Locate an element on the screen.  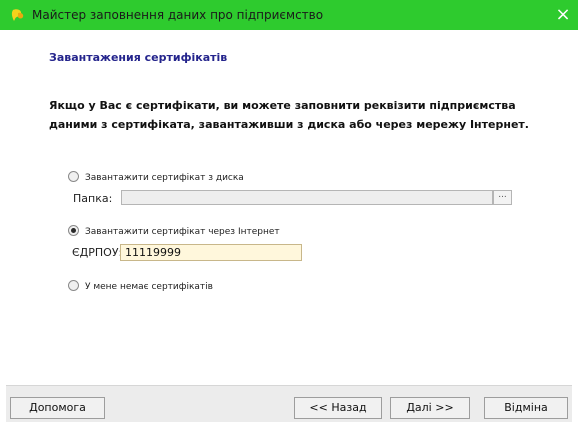
radio-from-internet-indicator is located at coordinates (73, 230).